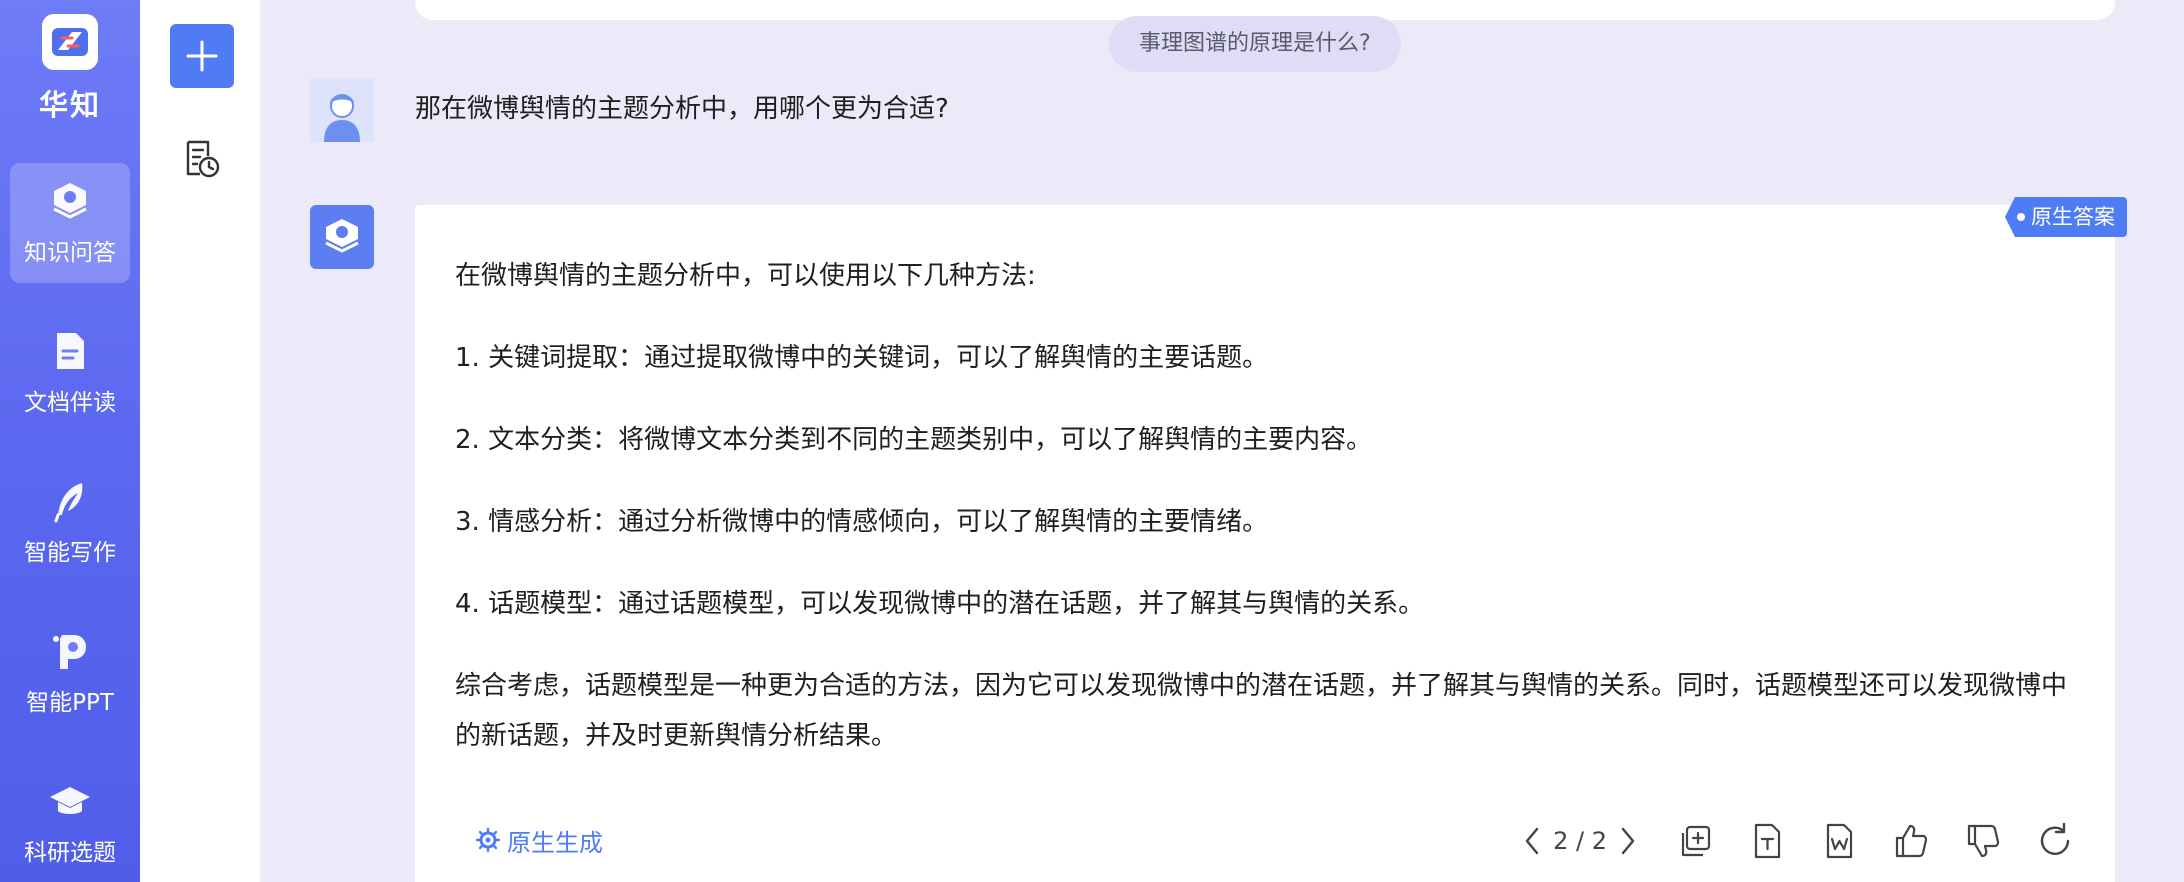 The width and height of the screenshot is (2184, 882). Describe the element at coordinates (914, 440) in the screenshot. I see `answer-paragraph: 2. 文本分类：将微博文本分类到不同的主题类别中，可以了解舆情的主要内容。` at that location.